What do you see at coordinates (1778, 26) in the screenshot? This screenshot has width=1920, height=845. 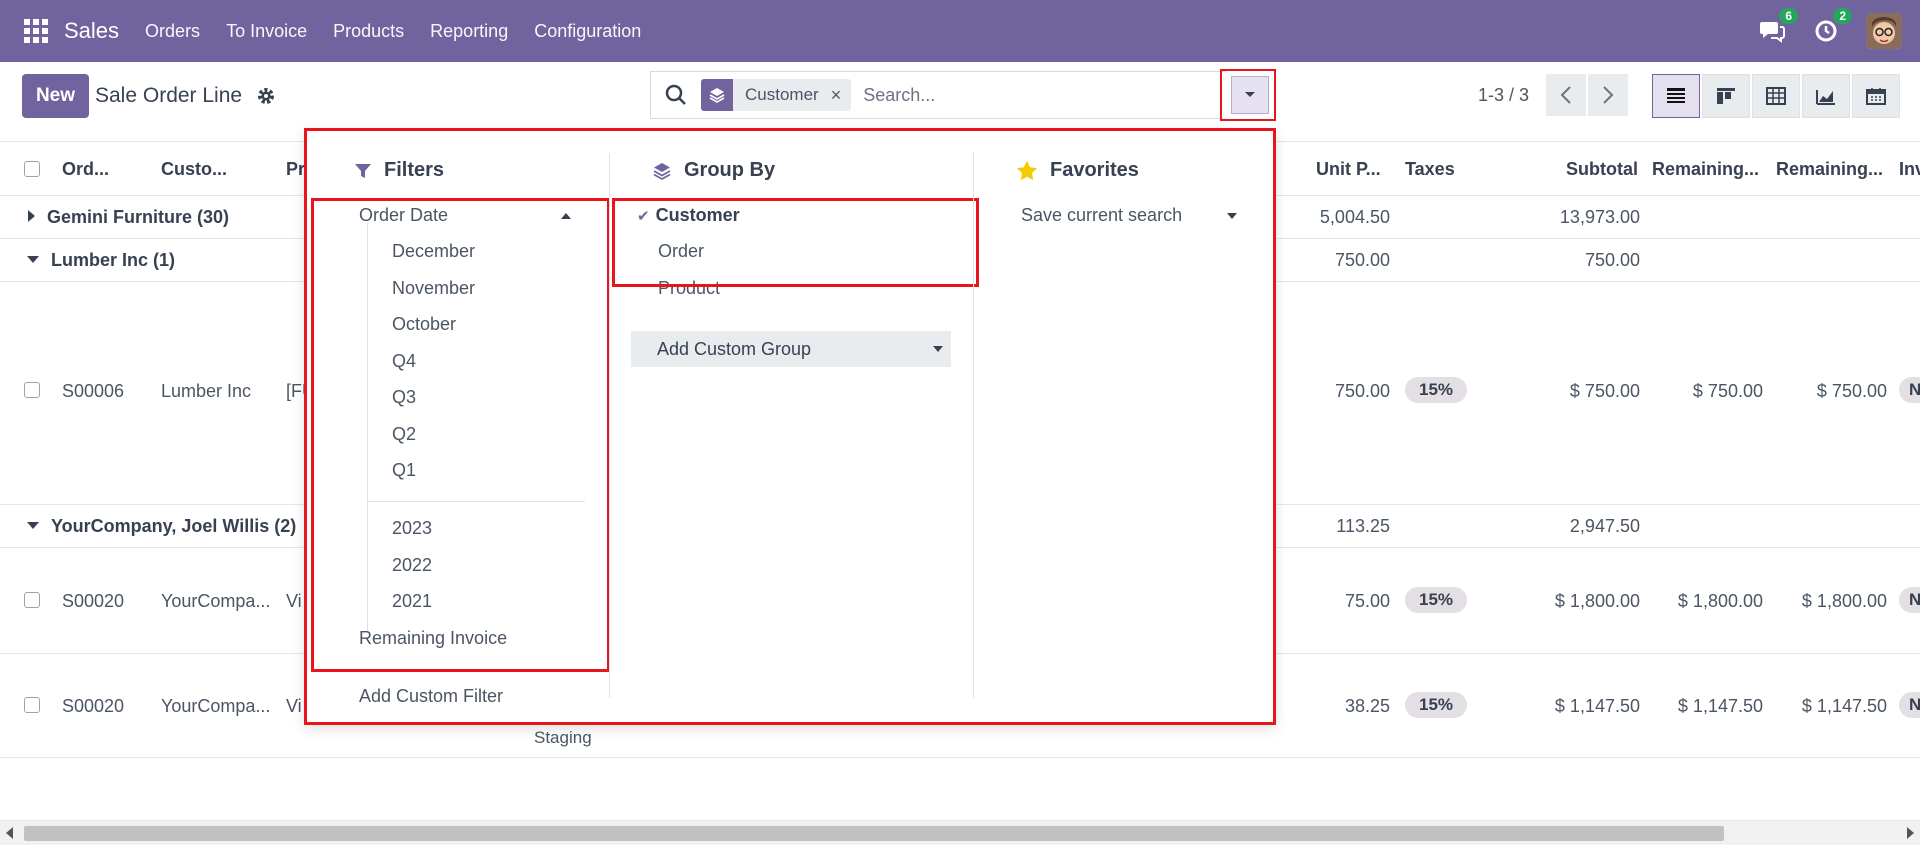 I see `messages-icon: 6` at bounding box center [1778, 26].